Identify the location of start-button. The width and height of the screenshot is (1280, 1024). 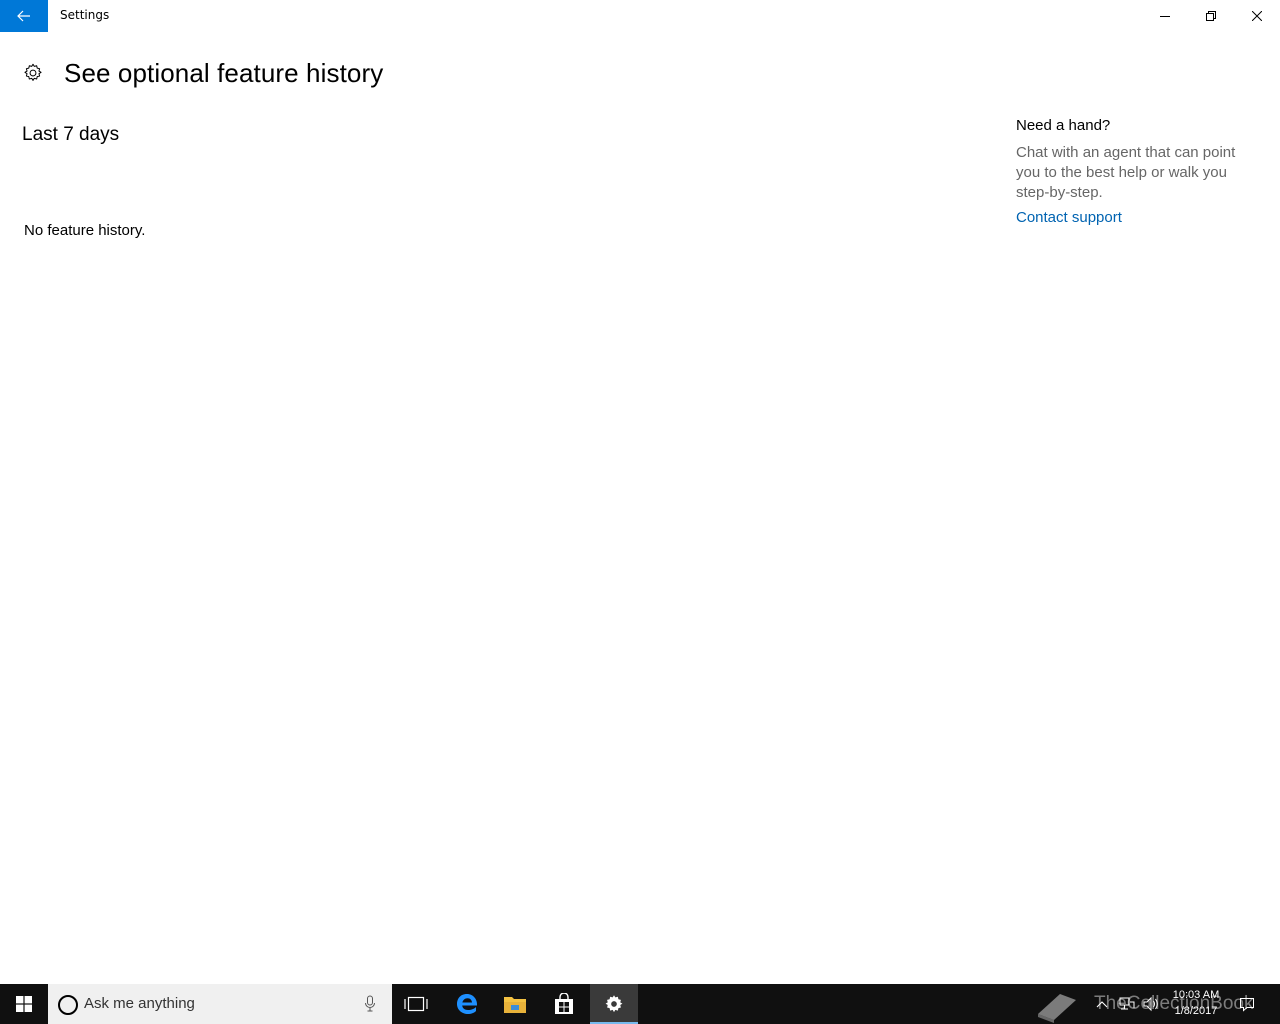
(24, 1004).